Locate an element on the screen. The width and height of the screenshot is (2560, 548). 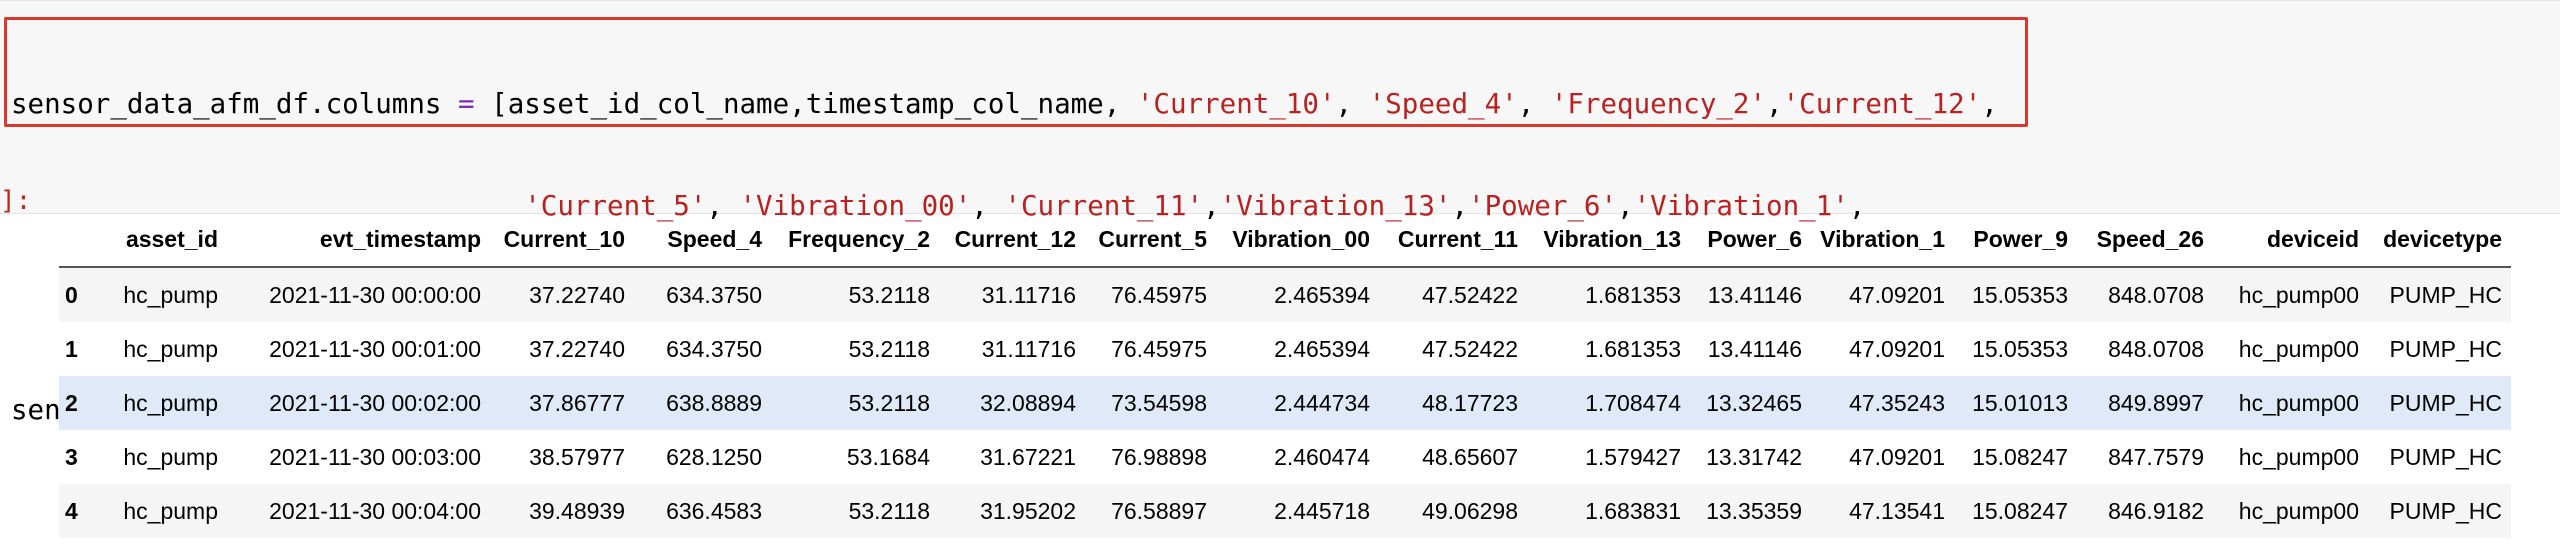
table-cell: 39.48939 is located at coordinates (577, 510).